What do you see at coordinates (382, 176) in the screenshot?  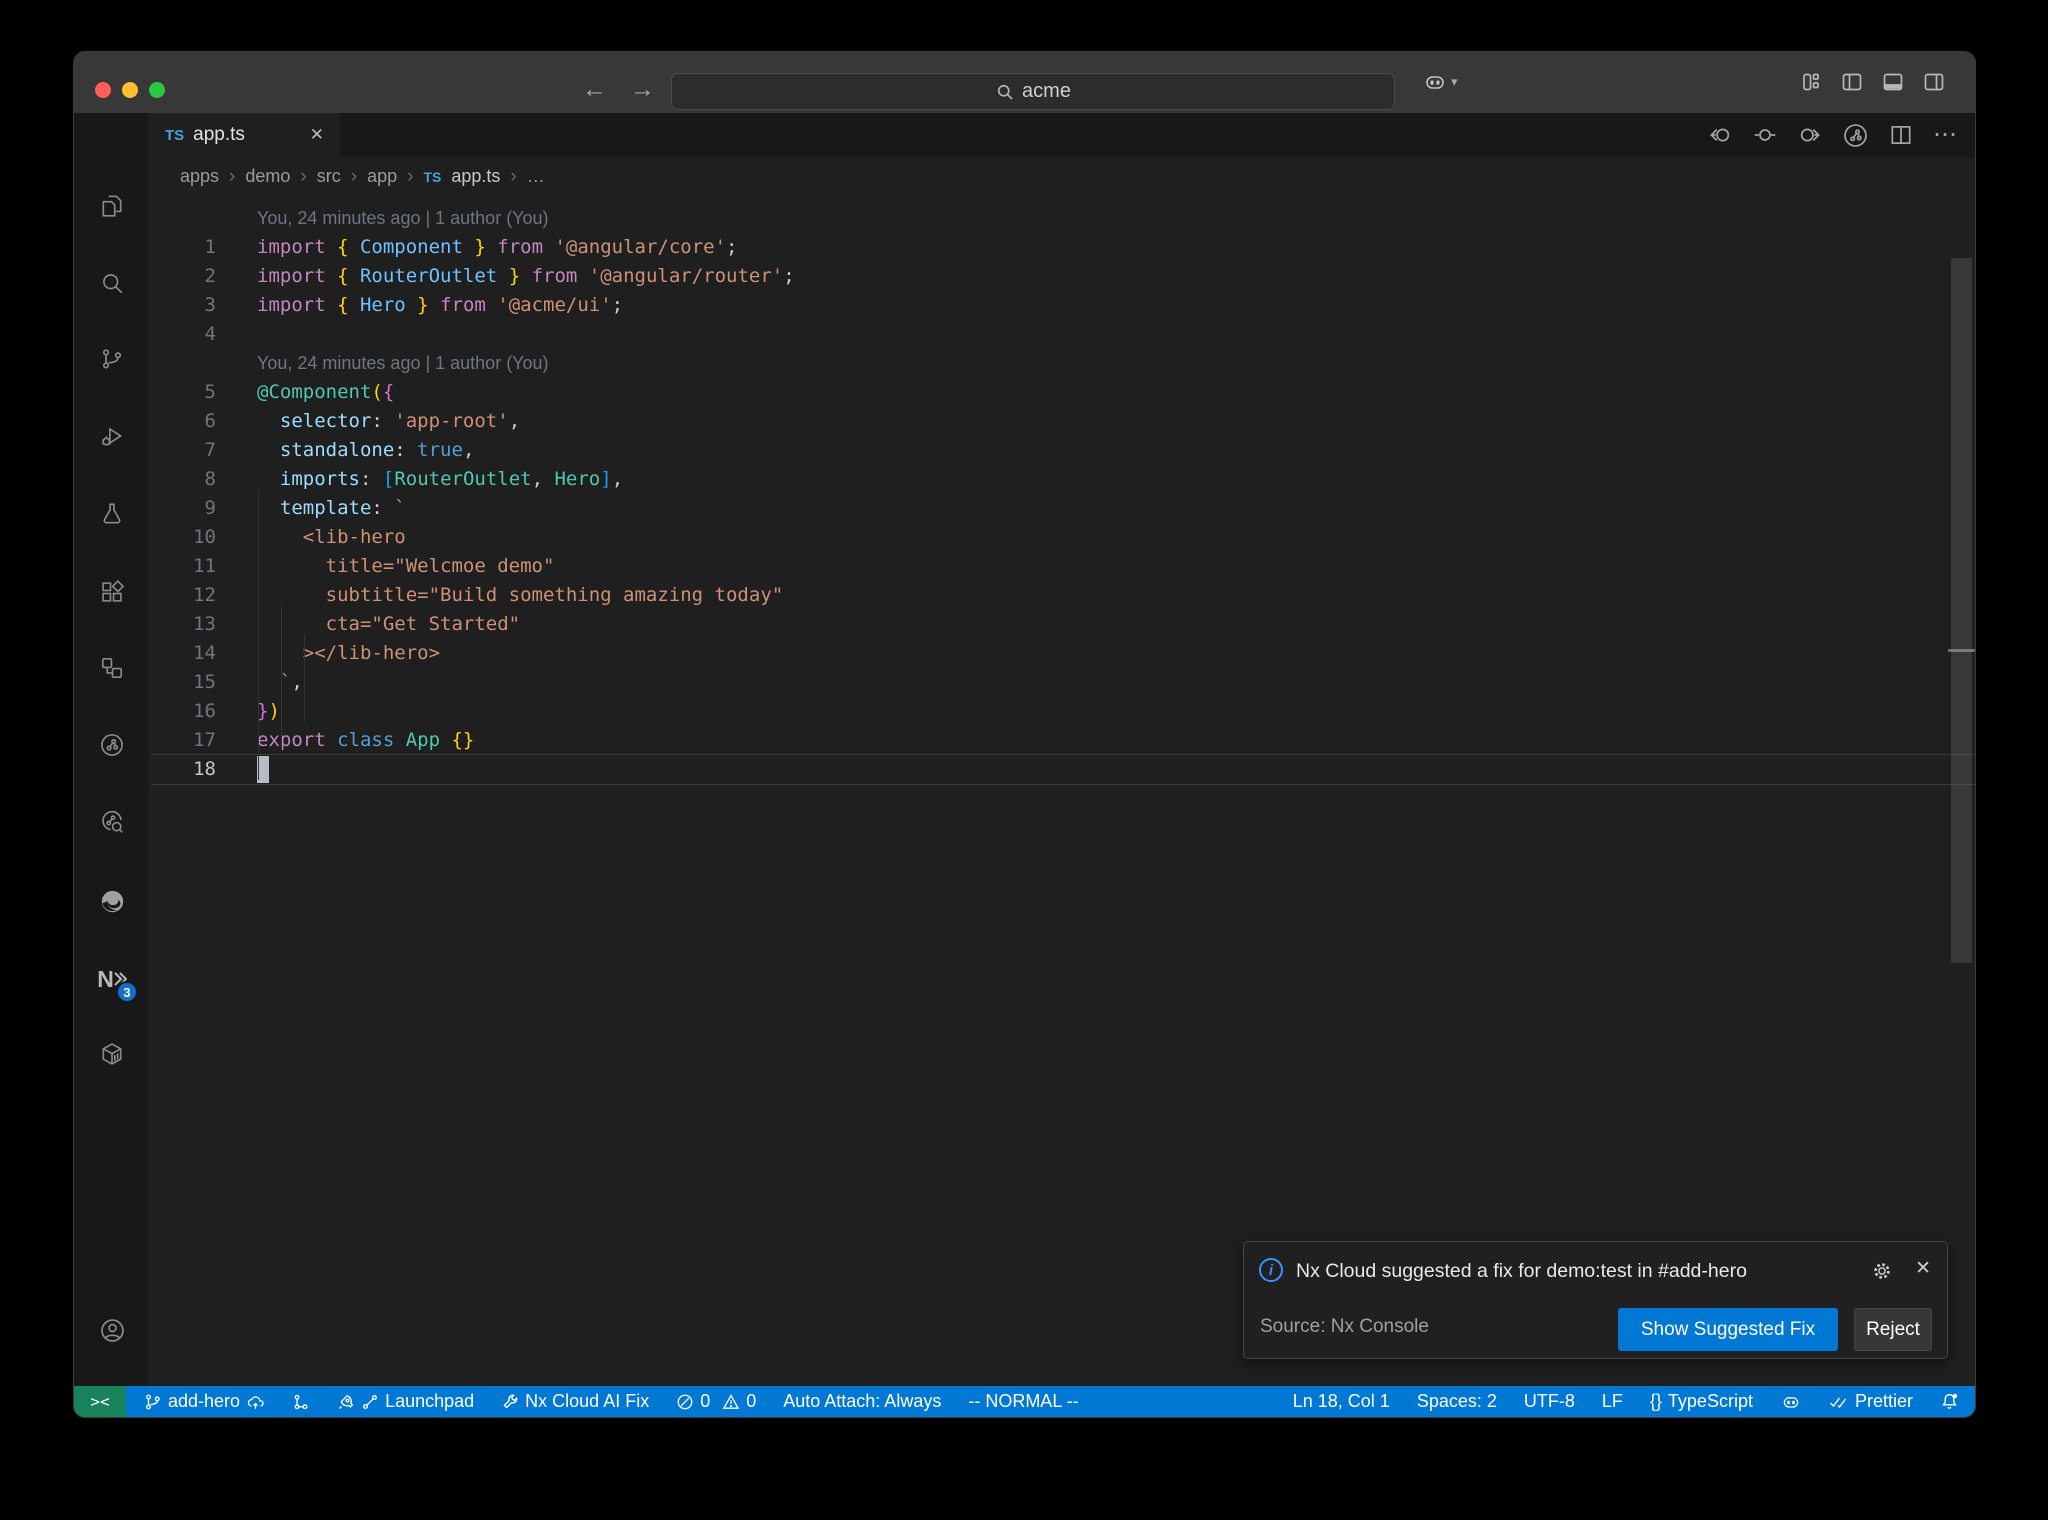 I see `breadcrumb-item: app` at bounding box center [382, 176].